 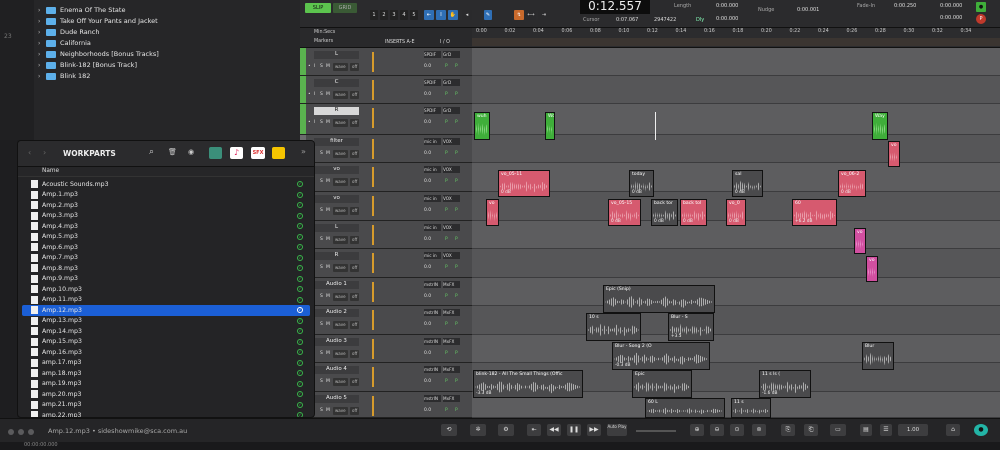 I want to click on track-name: Audio 1, so click(x=336, y=285).